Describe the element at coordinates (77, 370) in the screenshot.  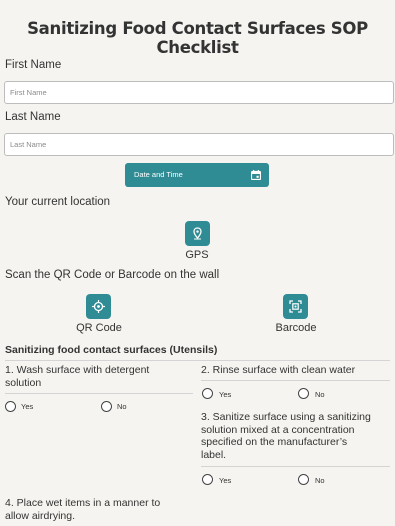
I see `question-1-line-1: 1. Wash surface with detergent` at that location.